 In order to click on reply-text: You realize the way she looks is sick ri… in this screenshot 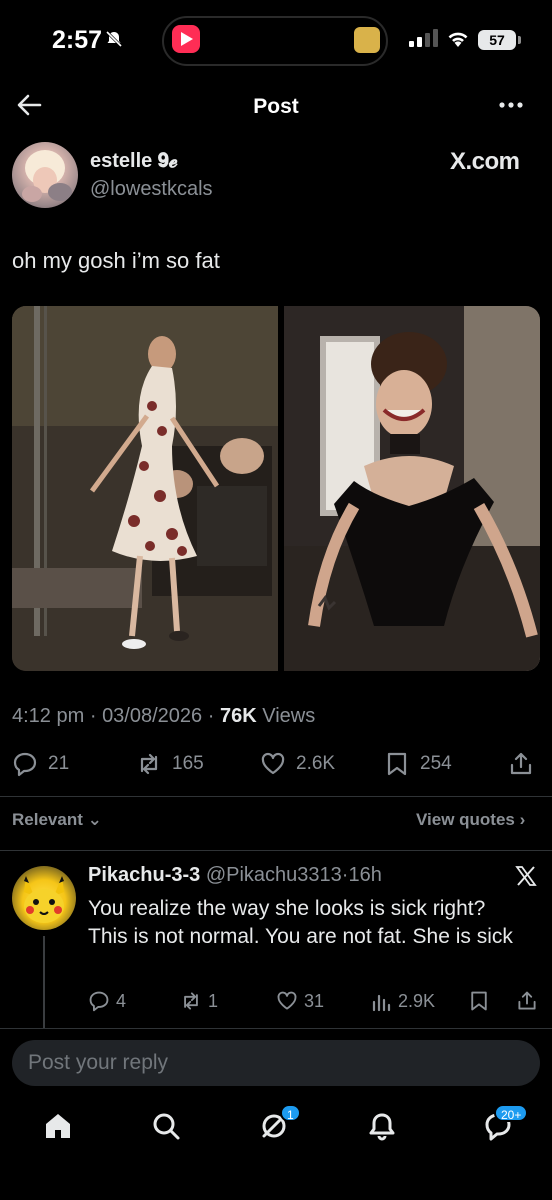, I will do `click(300, 922)`.